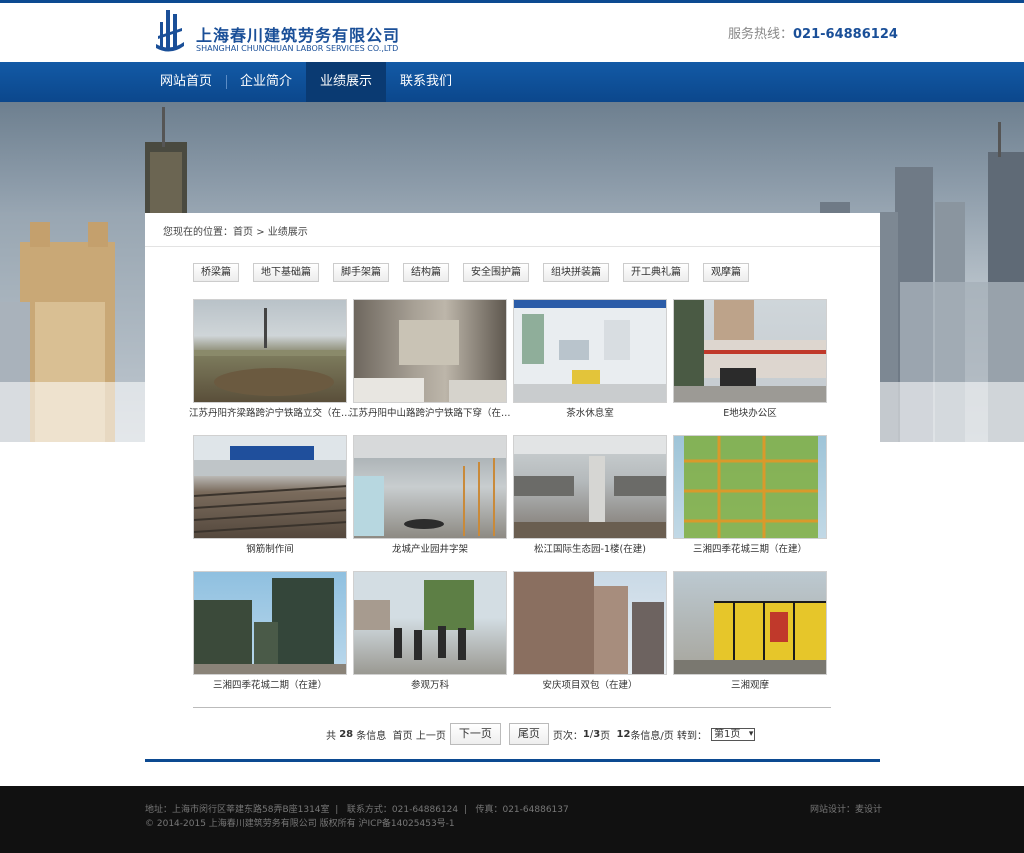  I want to click on gallery-caption: 茶水休息室, so click(590, 412).